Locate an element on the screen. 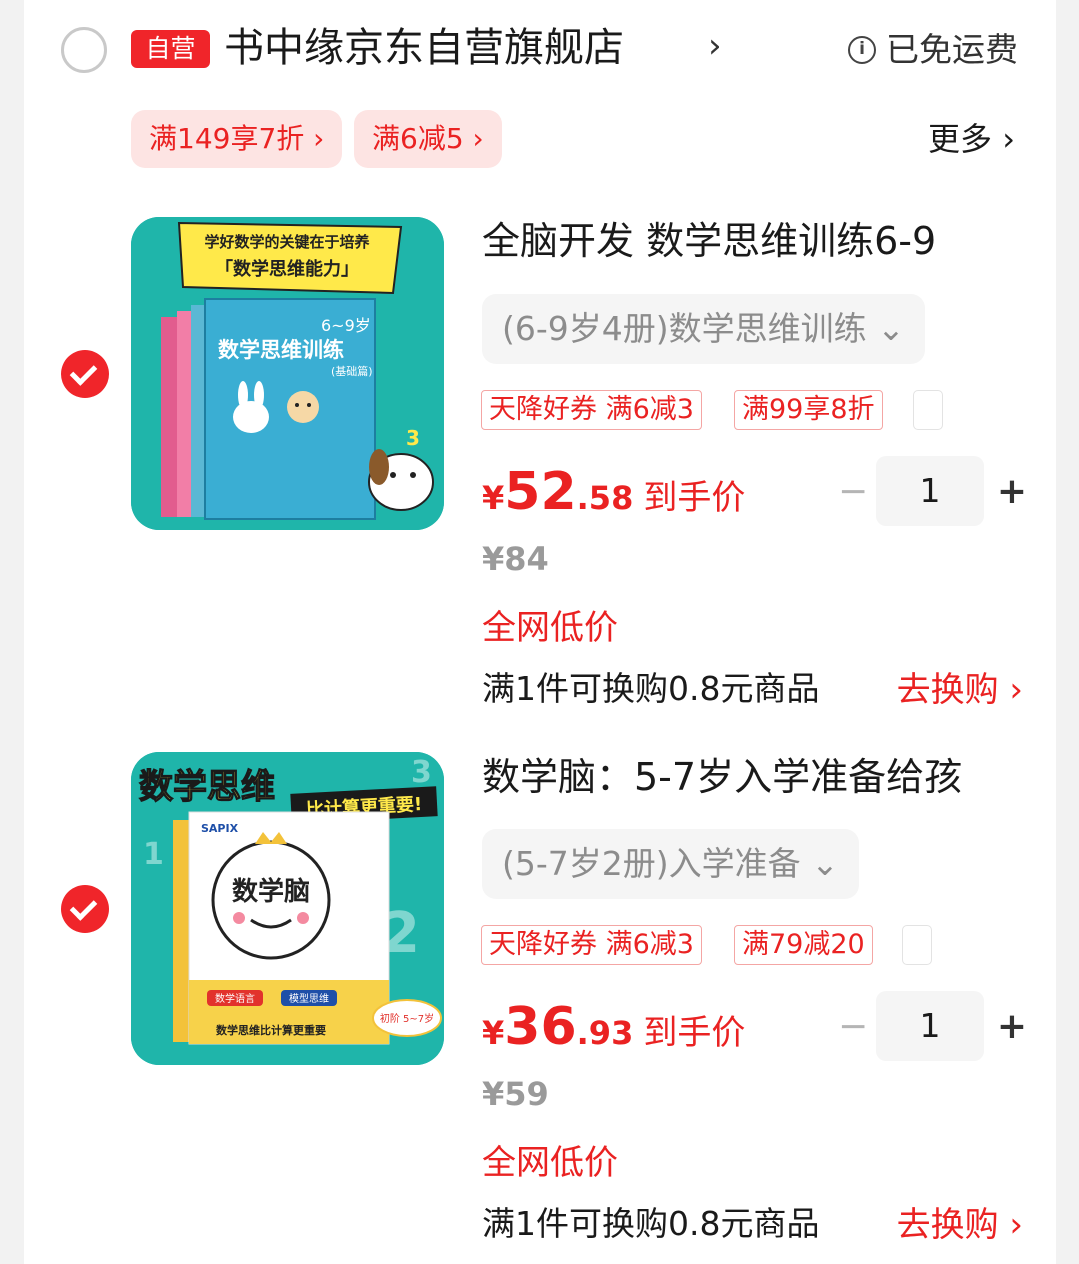  shop-select-checkbox is located at coordinates (84, 50).